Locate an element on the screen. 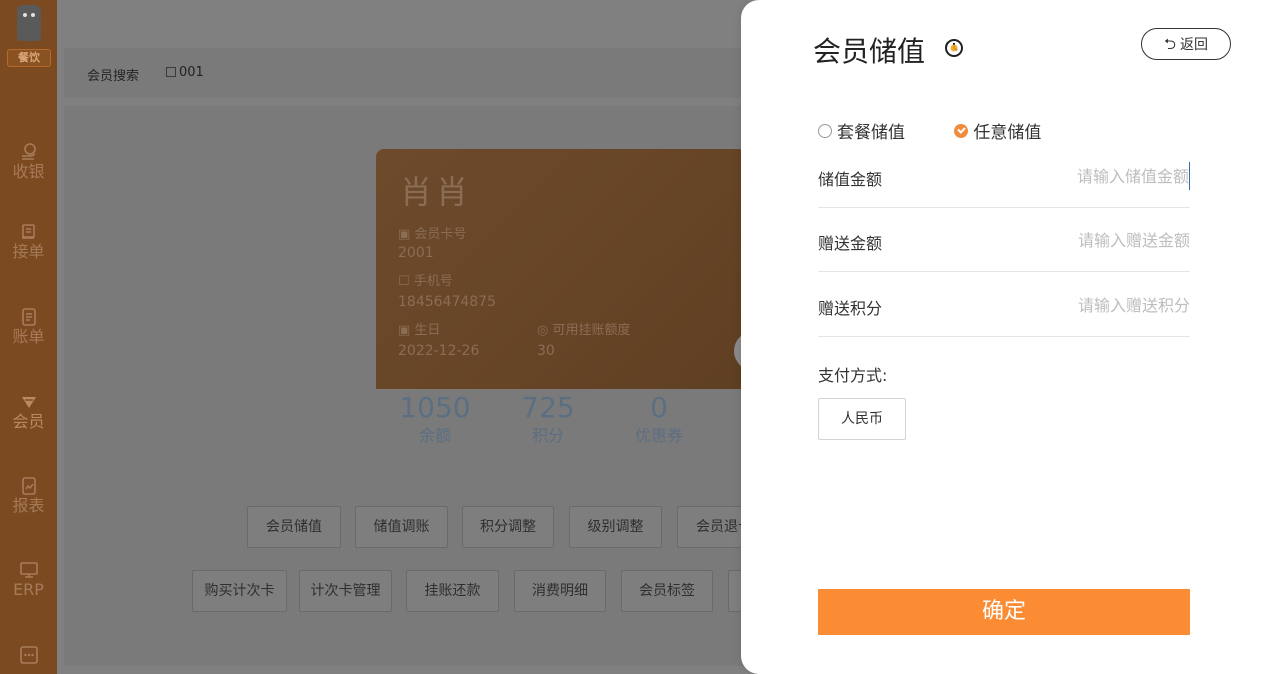 This screenshot has width=1272, height=674. credit-repay-button: 挂账还款 is located at coordinates (452, 591).